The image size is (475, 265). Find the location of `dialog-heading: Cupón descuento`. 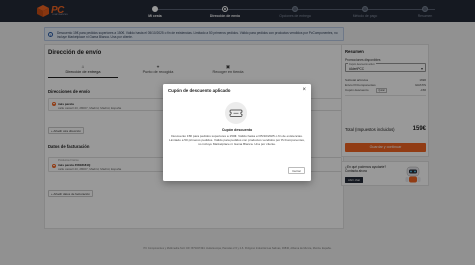

dialog-heading: Cupón descuento is located at coordinates (237, 130).